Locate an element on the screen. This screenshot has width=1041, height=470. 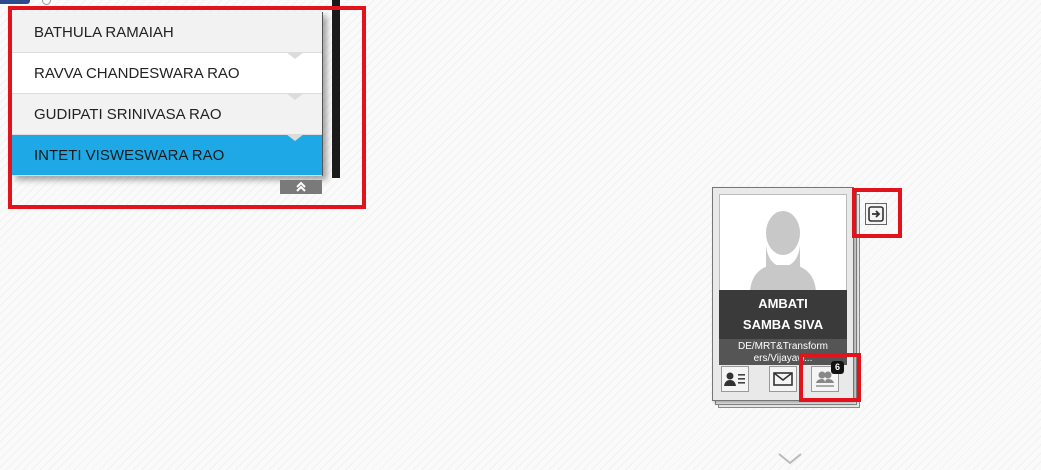
mail-icon is located at coordinates (783, 379).